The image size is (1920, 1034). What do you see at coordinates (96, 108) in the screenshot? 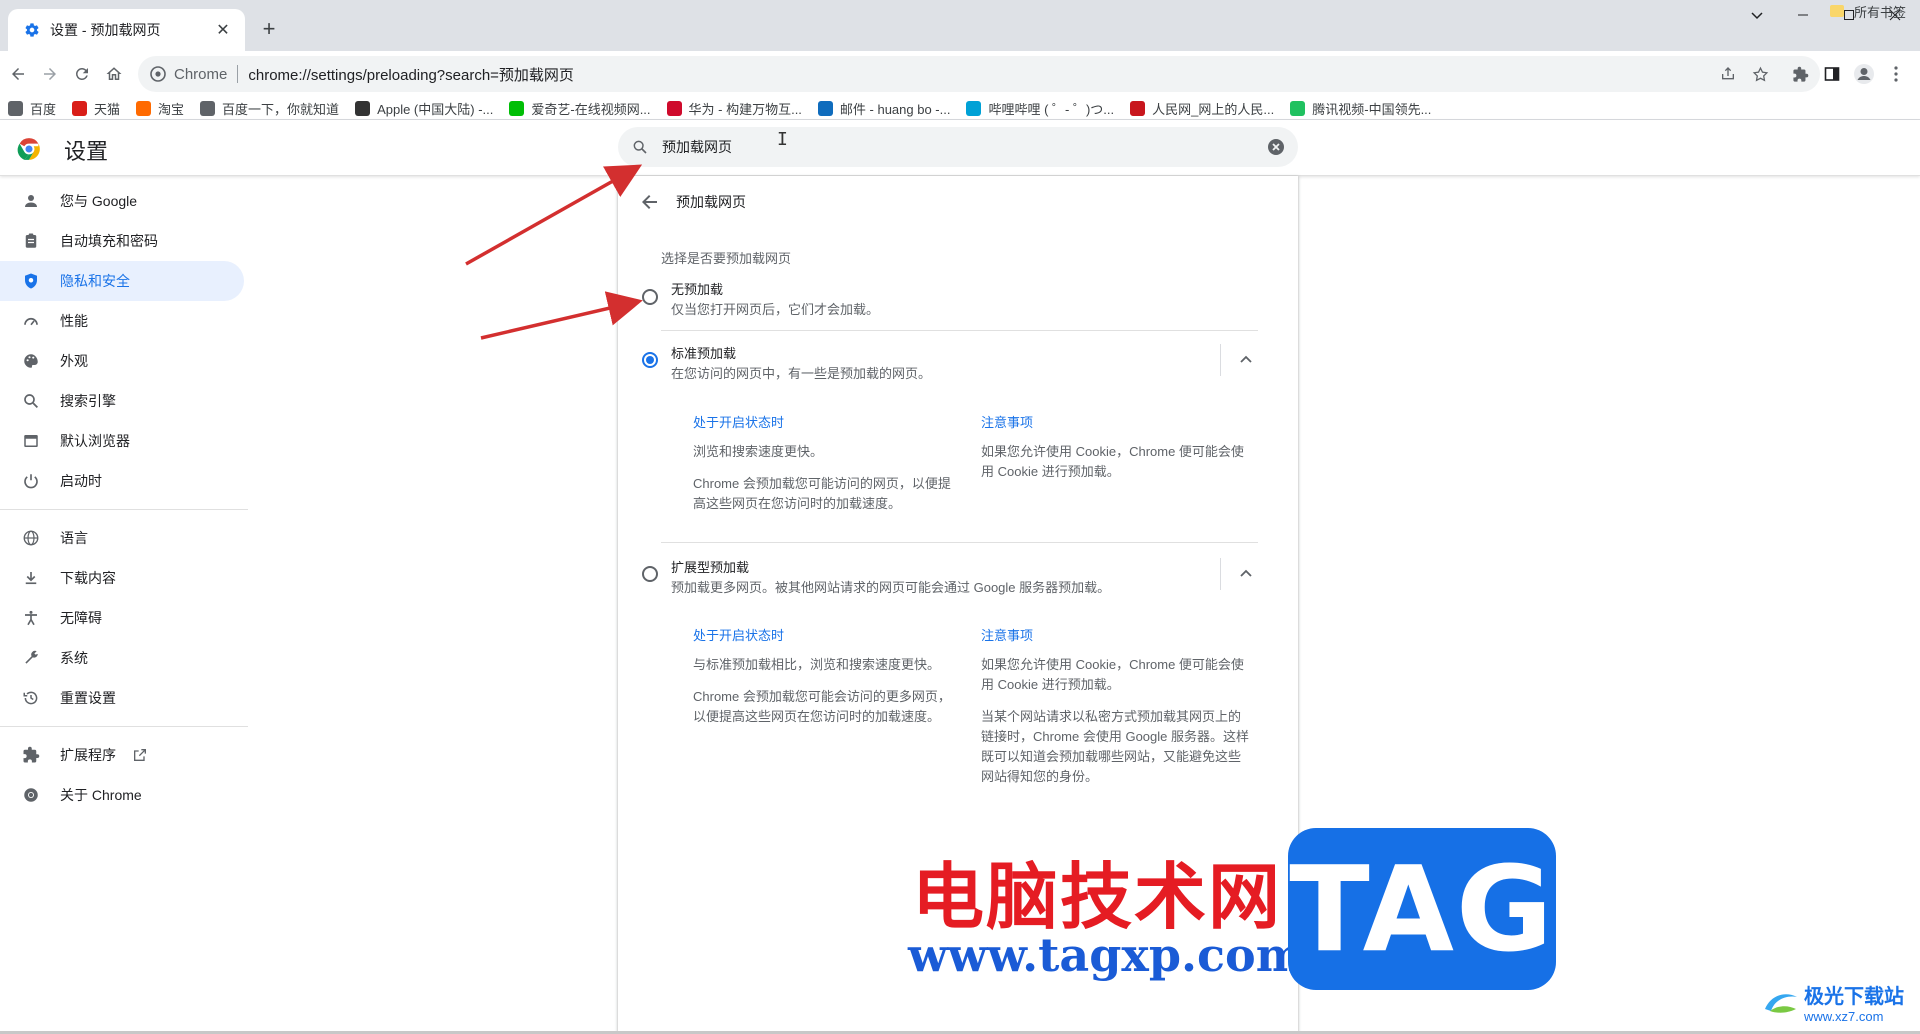
I see `bookmark-item: 天猫` at bounding box center [96, 108].